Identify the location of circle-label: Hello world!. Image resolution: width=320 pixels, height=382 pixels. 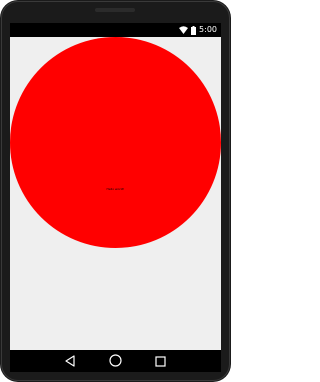
(115, 189).